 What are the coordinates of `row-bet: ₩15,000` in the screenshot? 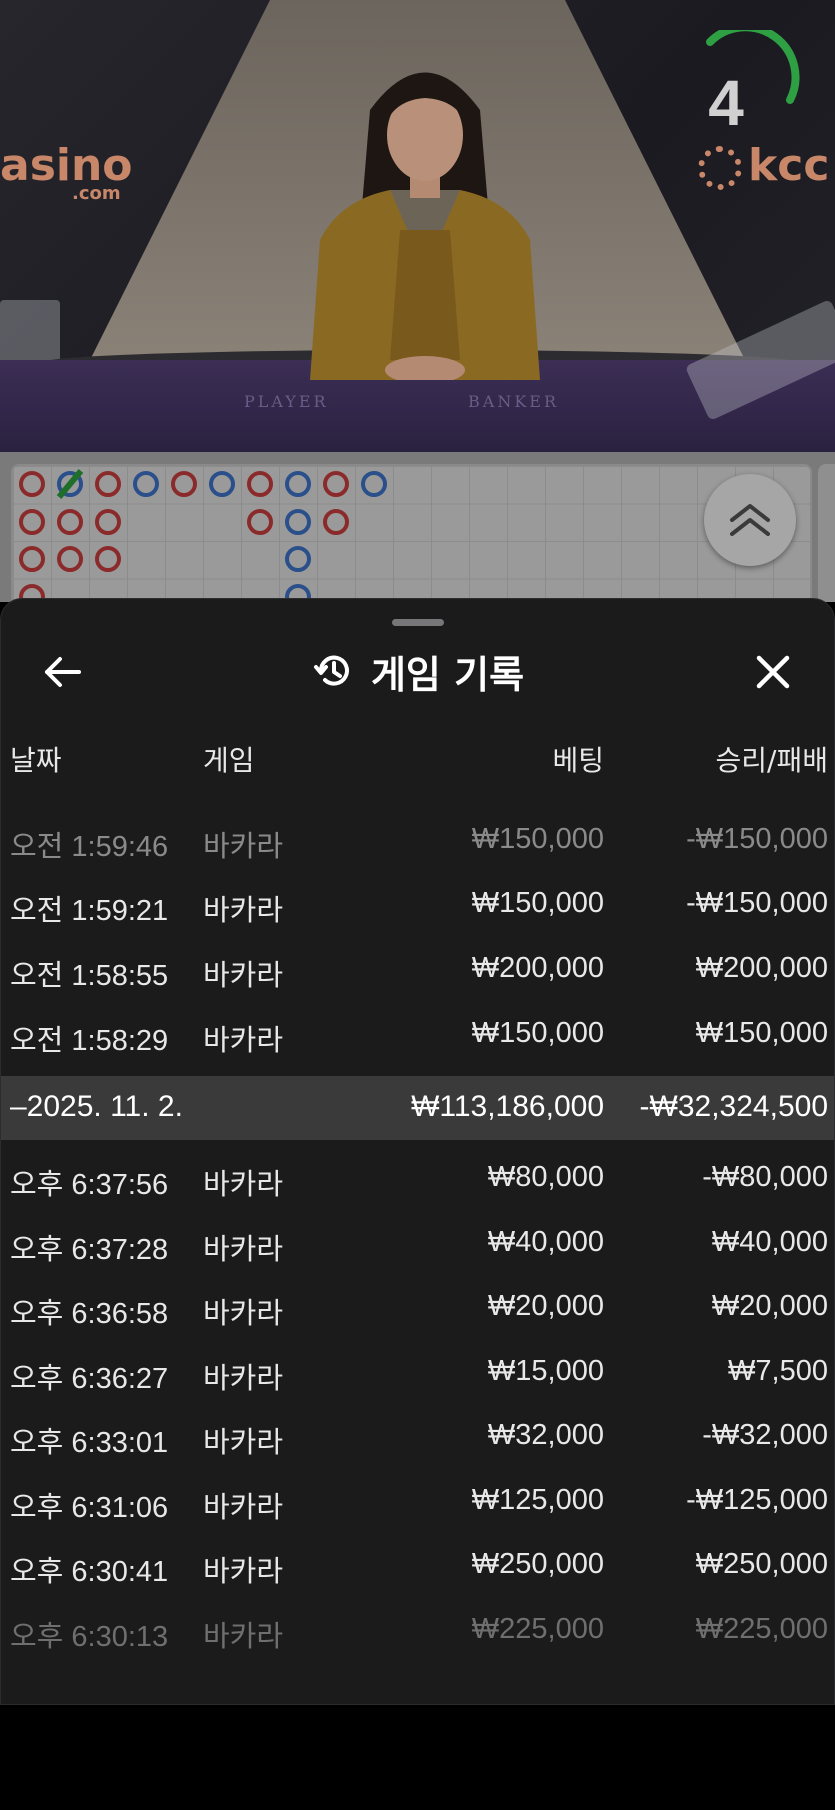 It's located at (545, 1371).